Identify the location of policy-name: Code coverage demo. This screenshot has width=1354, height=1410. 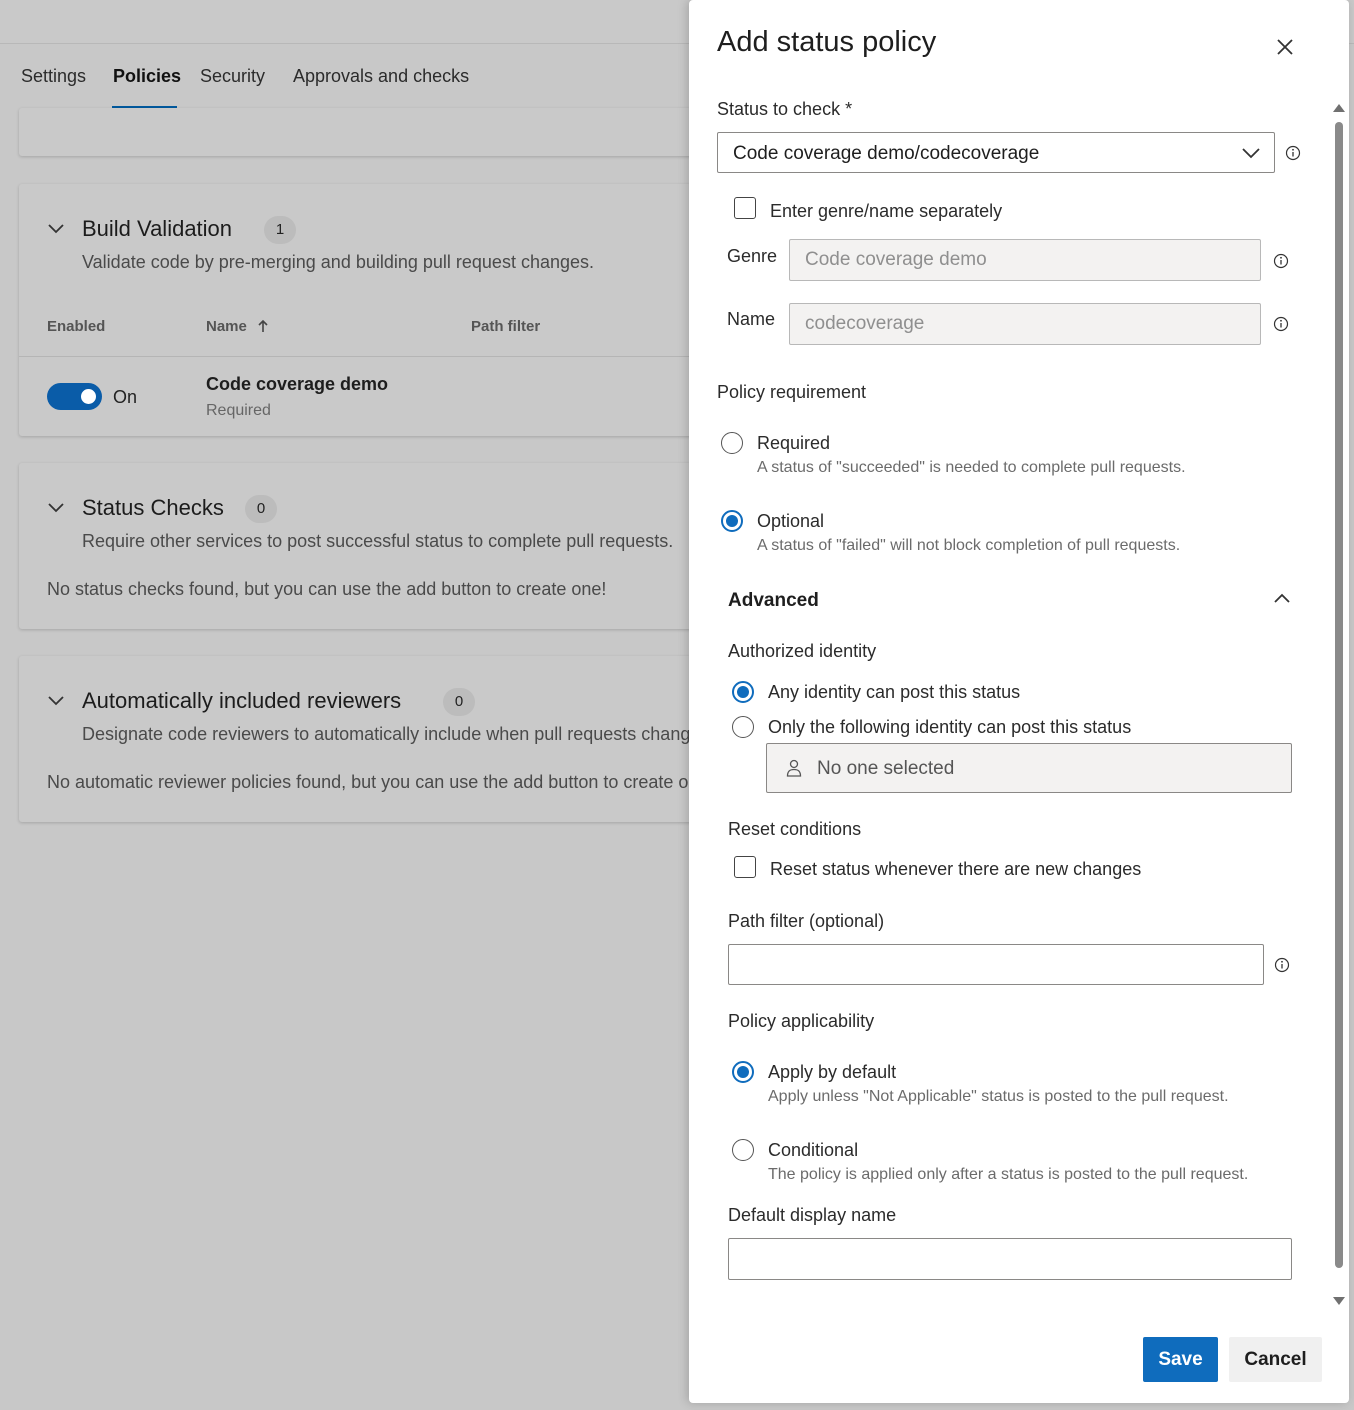
(297, 384).